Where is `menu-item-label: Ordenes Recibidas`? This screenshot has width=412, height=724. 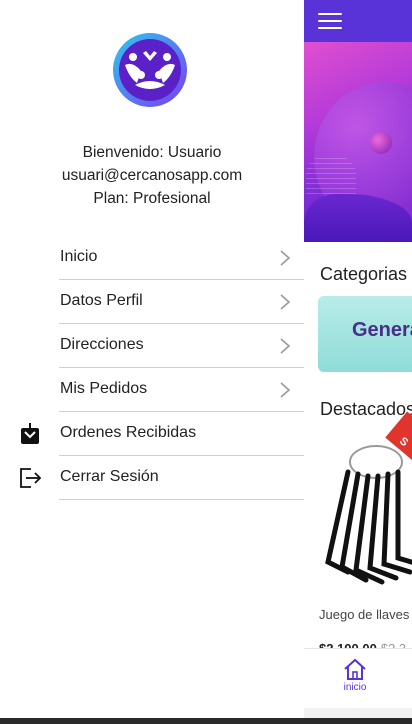
menu-item-label: Ordenes Recibidas is located at coordinates (128, 432).